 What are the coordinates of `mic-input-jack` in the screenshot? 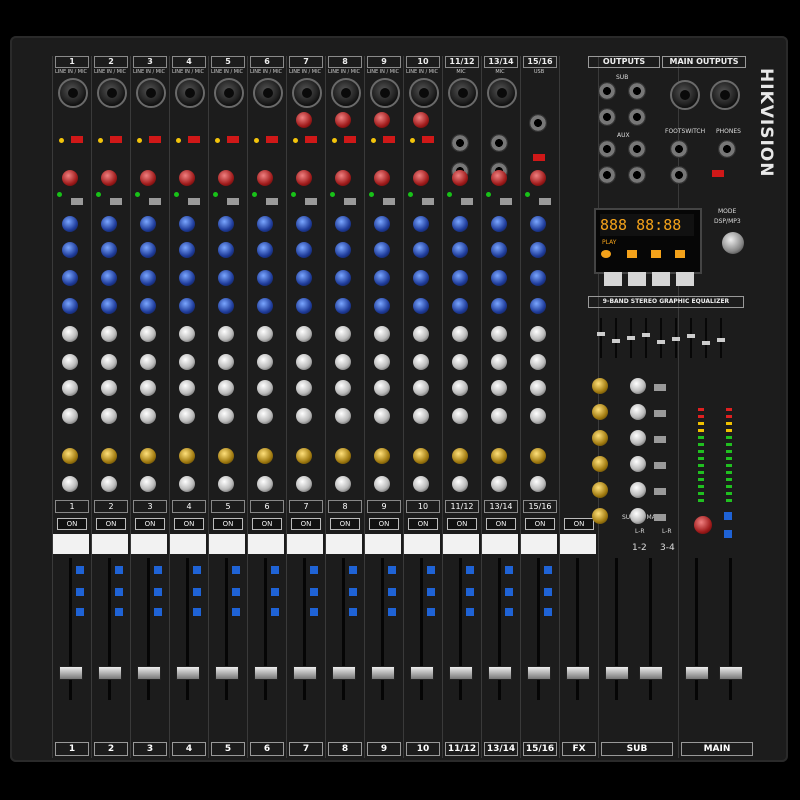 It's located at (502, 93).